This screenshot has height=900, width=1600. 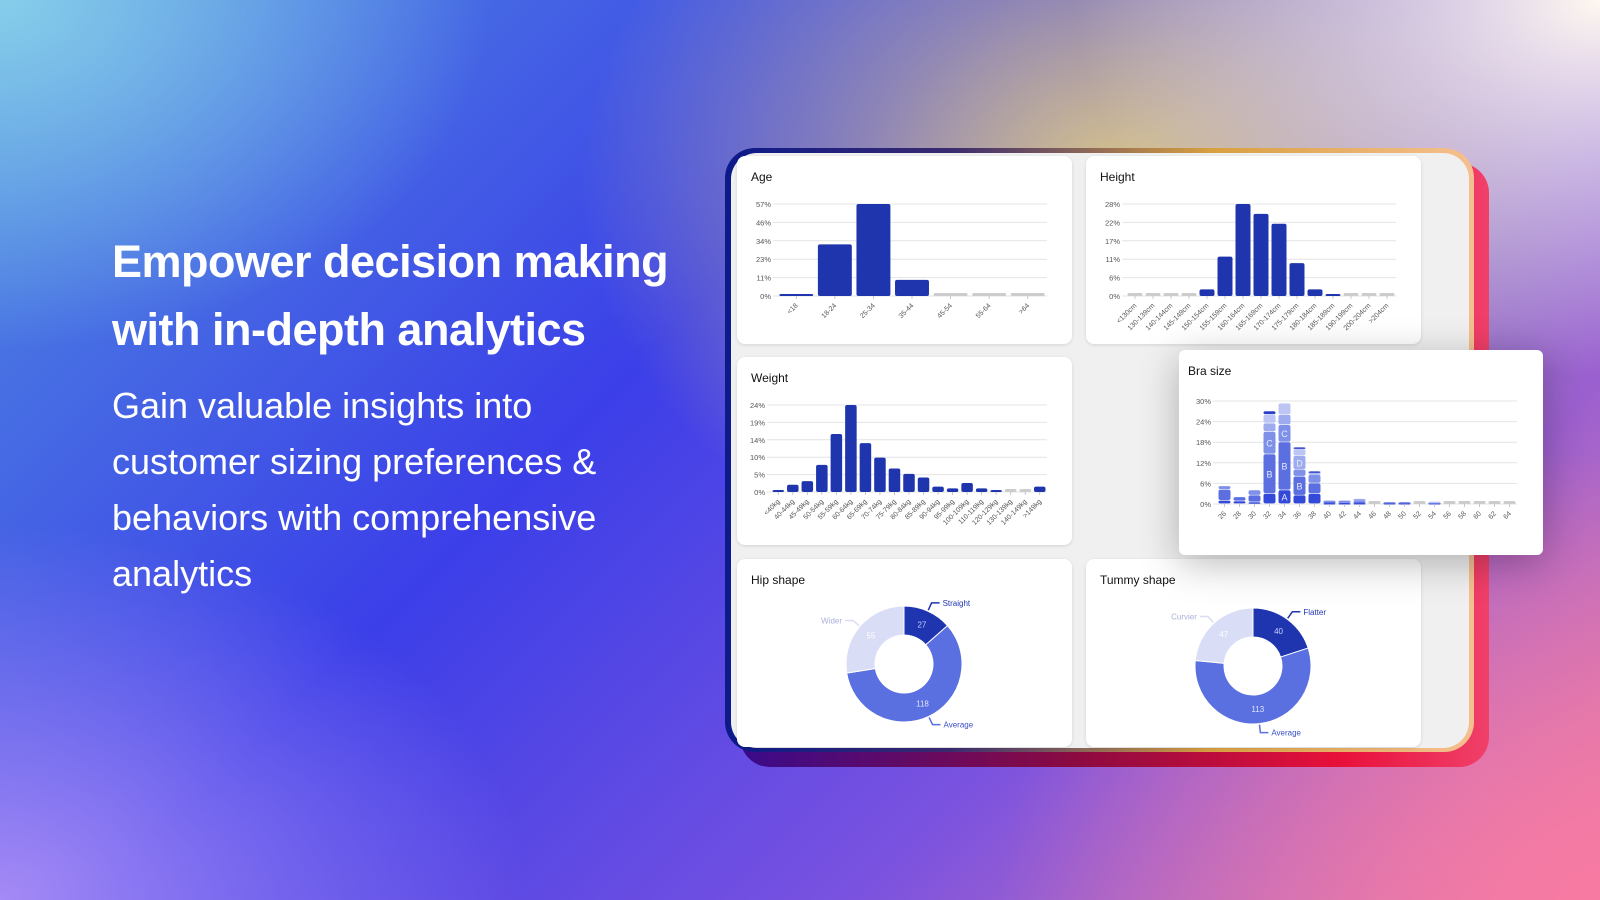 I want to click on x-tick-label: 62, so click(x=1492, y=515).